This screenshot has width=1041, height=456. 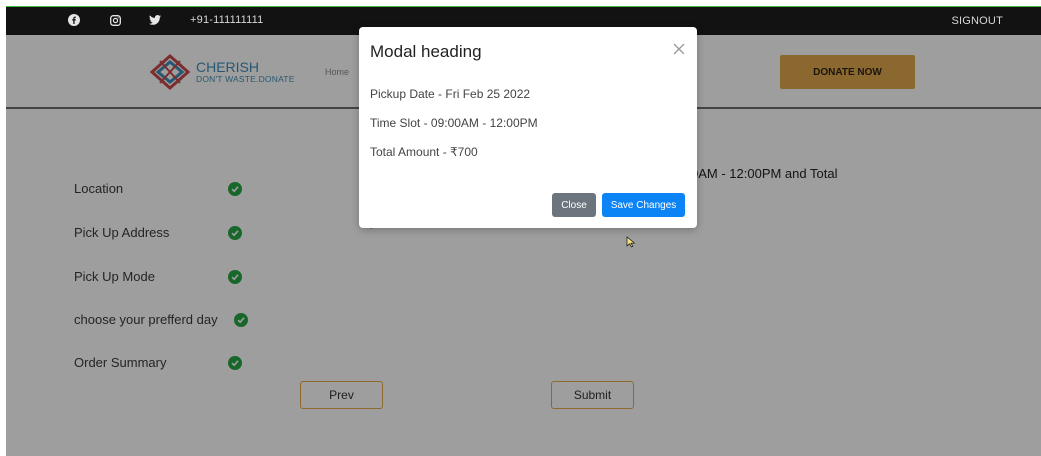 I want to click on top-accent-line, so click(x=523, y=6).